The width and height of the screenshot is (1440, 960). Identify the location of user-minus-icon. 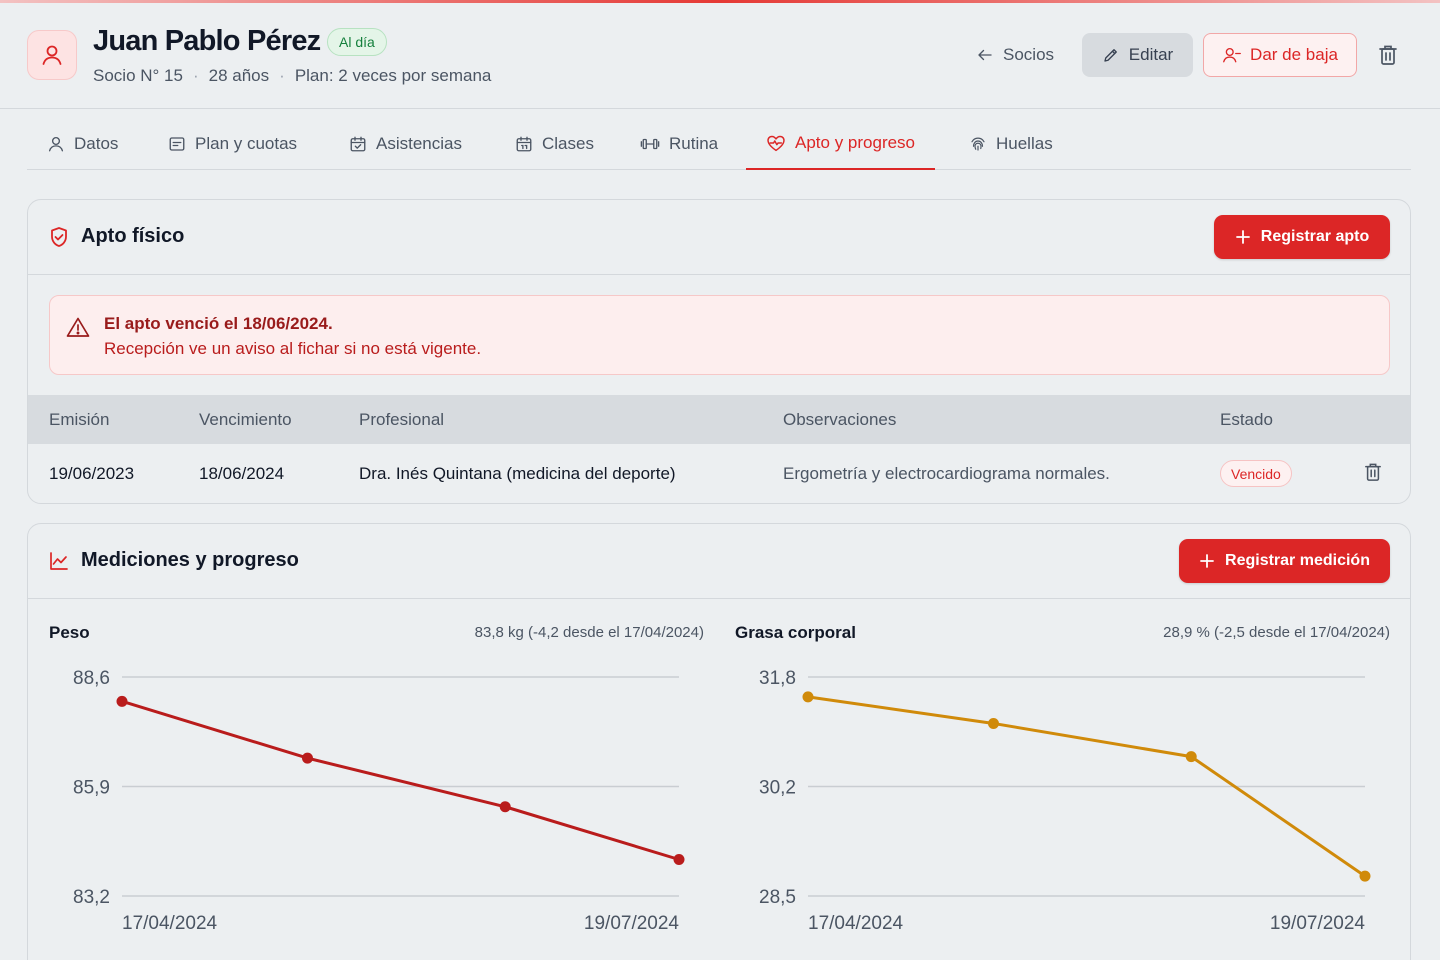
(1232, 55).